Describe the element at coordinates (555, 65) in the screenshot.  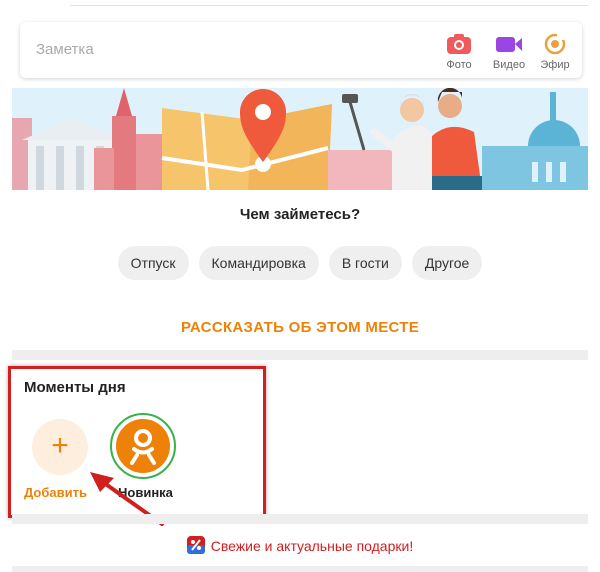
I see `live-label: Эфир` at that location.